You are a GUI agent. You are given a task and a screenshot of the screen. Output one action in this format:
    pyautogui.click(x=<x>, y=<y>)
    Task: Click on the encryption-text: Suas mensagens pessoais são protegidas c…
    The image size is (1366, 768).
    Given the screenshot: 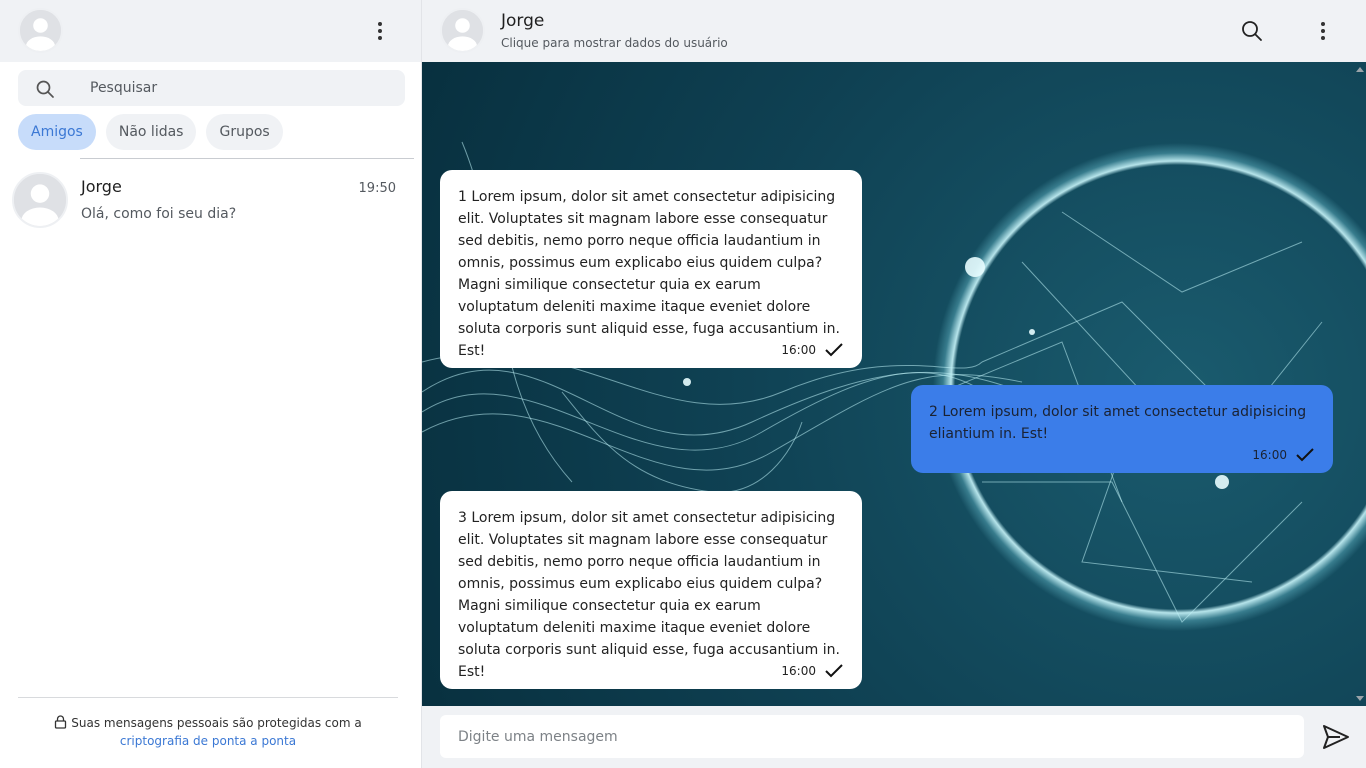 What is the action you would take?
    pyautogui.click(x=216, y=723)
    